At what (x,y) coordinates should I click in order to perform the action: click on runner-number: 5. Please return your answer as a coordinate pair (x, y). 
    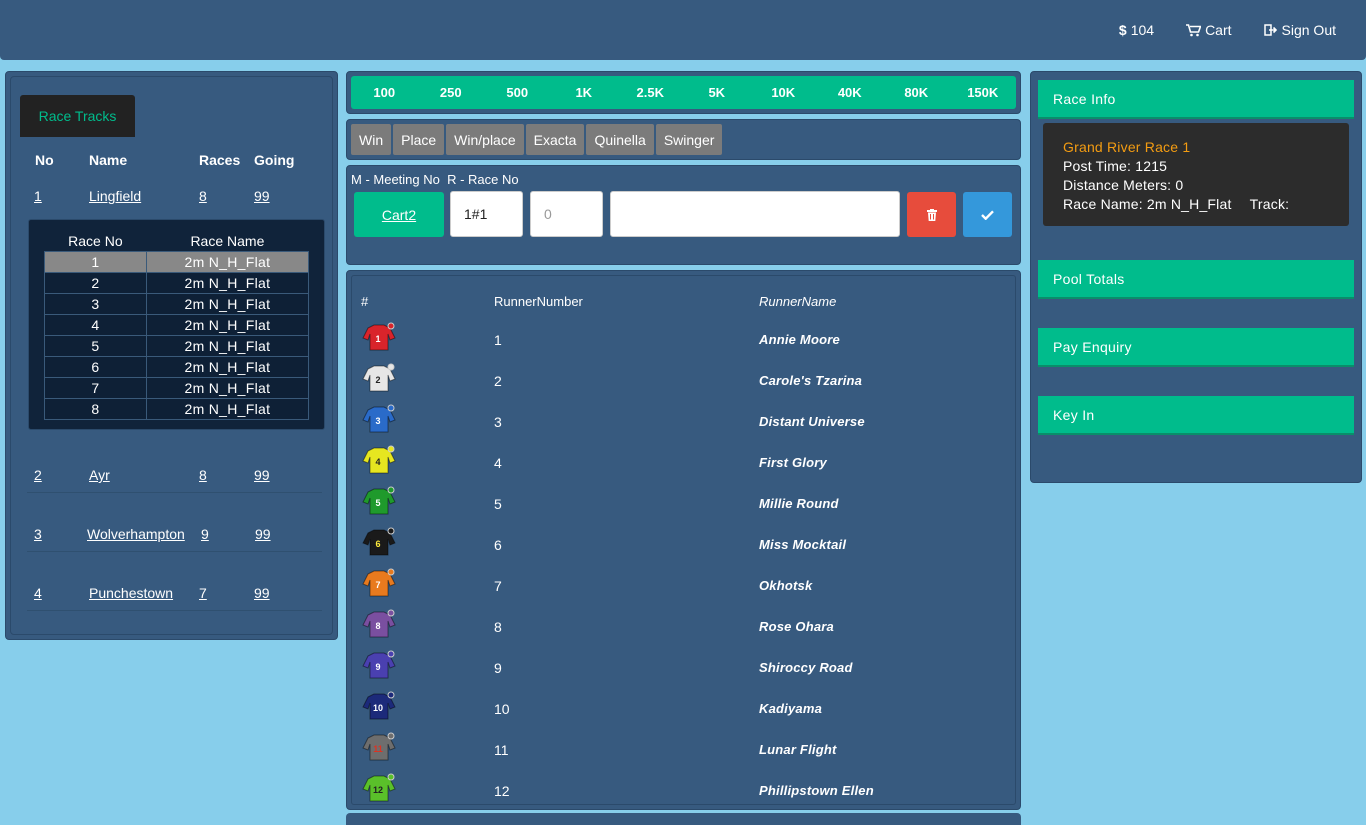
    Looking at the image, I should click on (498, 504).